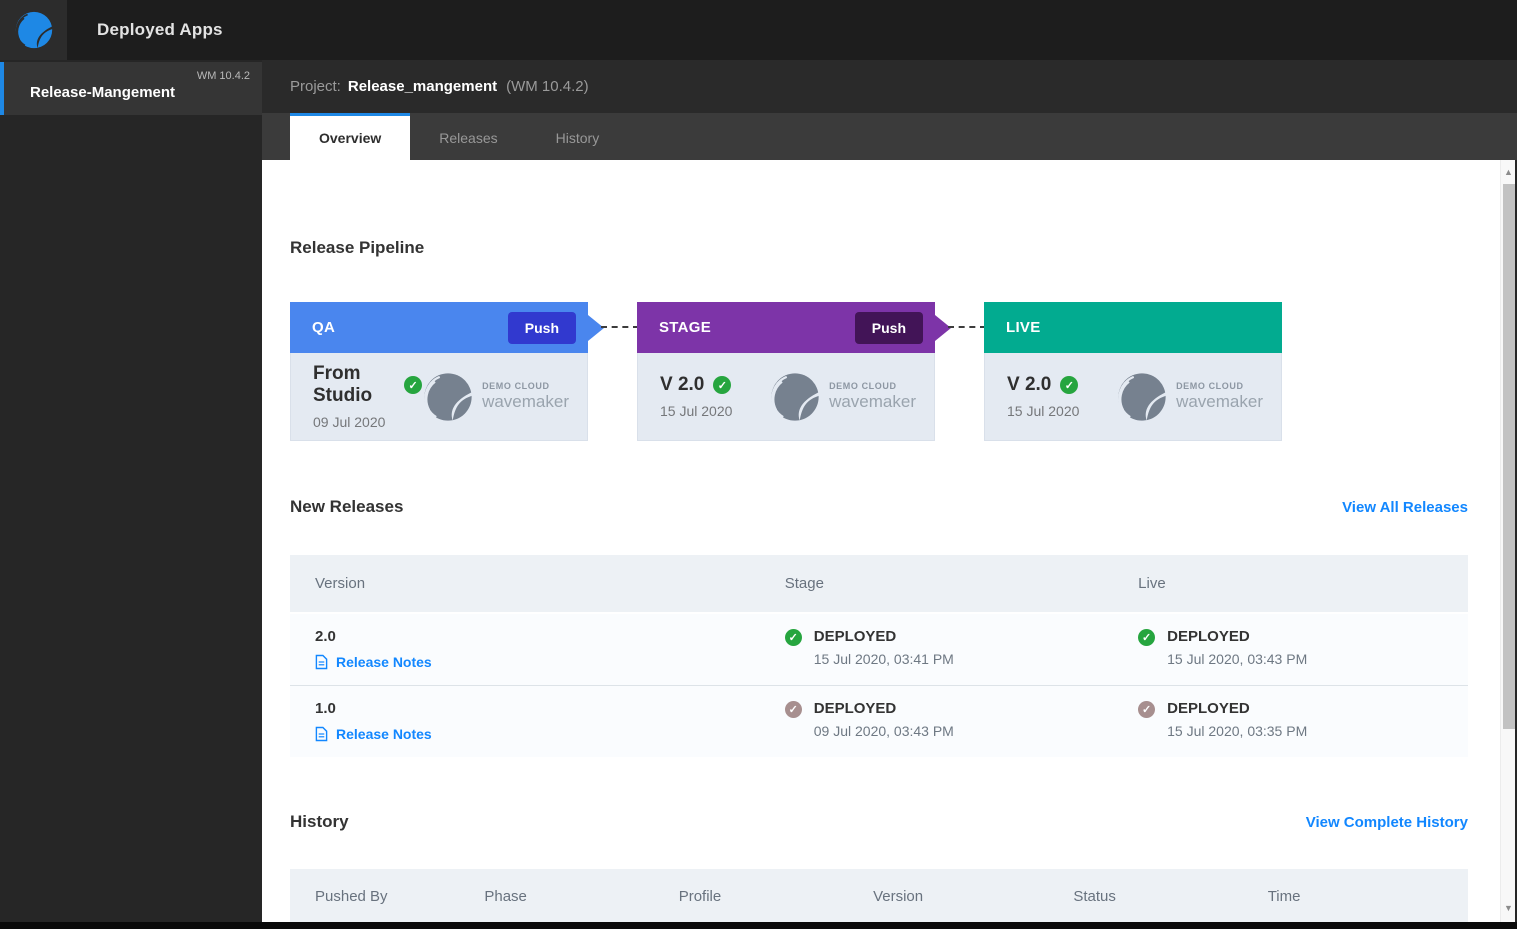 The image size is (1517, 929). What do you see at coordinates (1023, 327) in the screenshot?
I see `phase-name: LIVE` at bounding box center [1023, 327].